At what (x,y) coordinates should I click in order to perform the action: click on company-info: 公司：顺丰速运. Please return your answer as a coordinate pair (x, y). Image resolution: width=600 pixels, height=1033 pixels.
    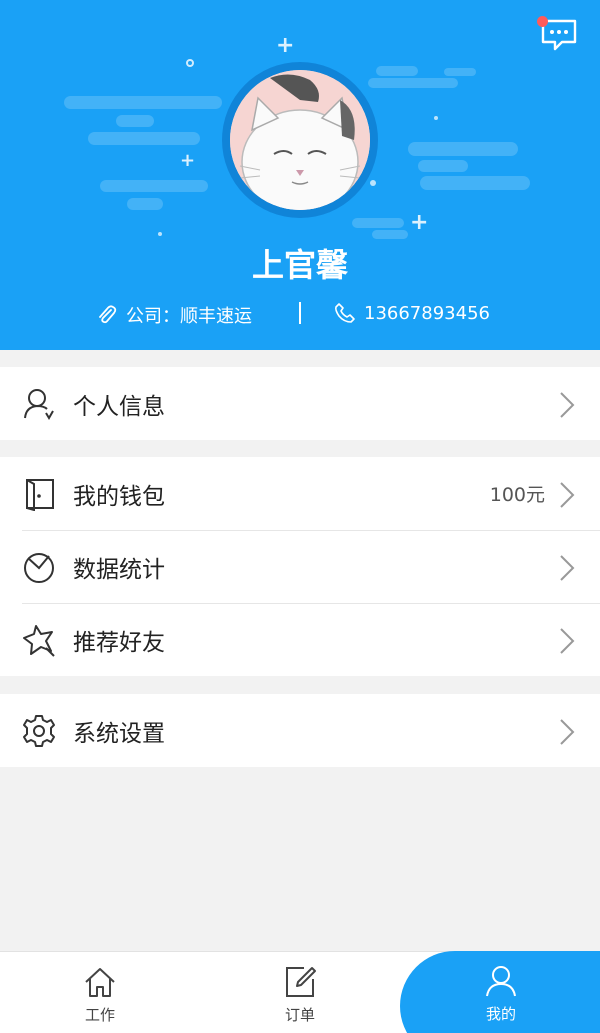
    Looking at the image, I should click on (174, 315).